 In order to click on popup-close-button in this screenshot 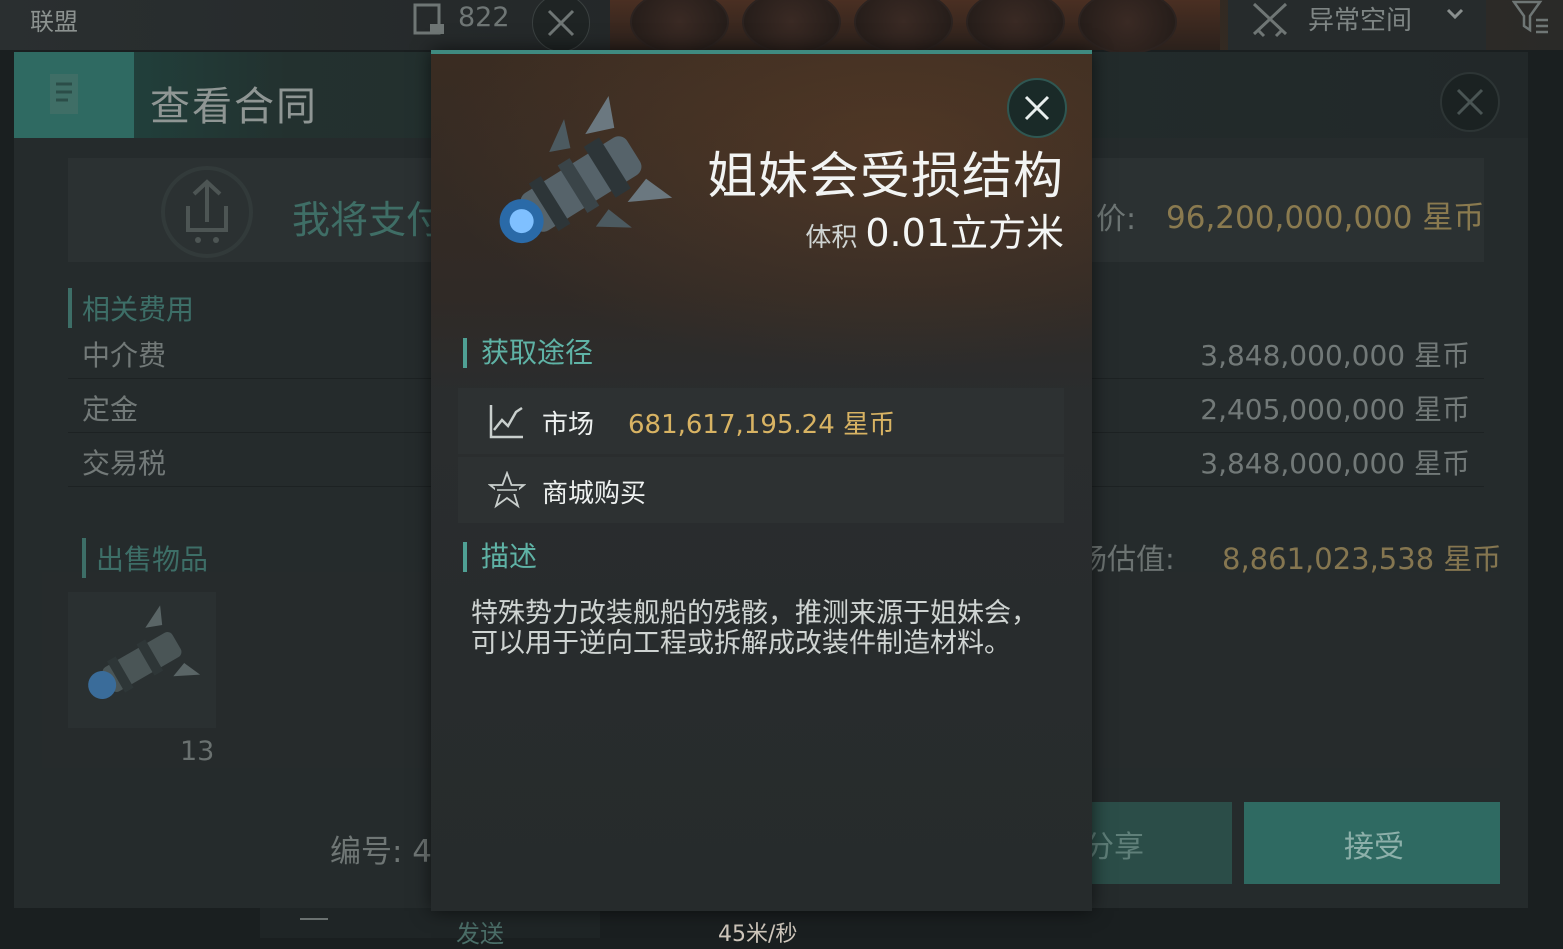, I will do `click(1037, 108)`.